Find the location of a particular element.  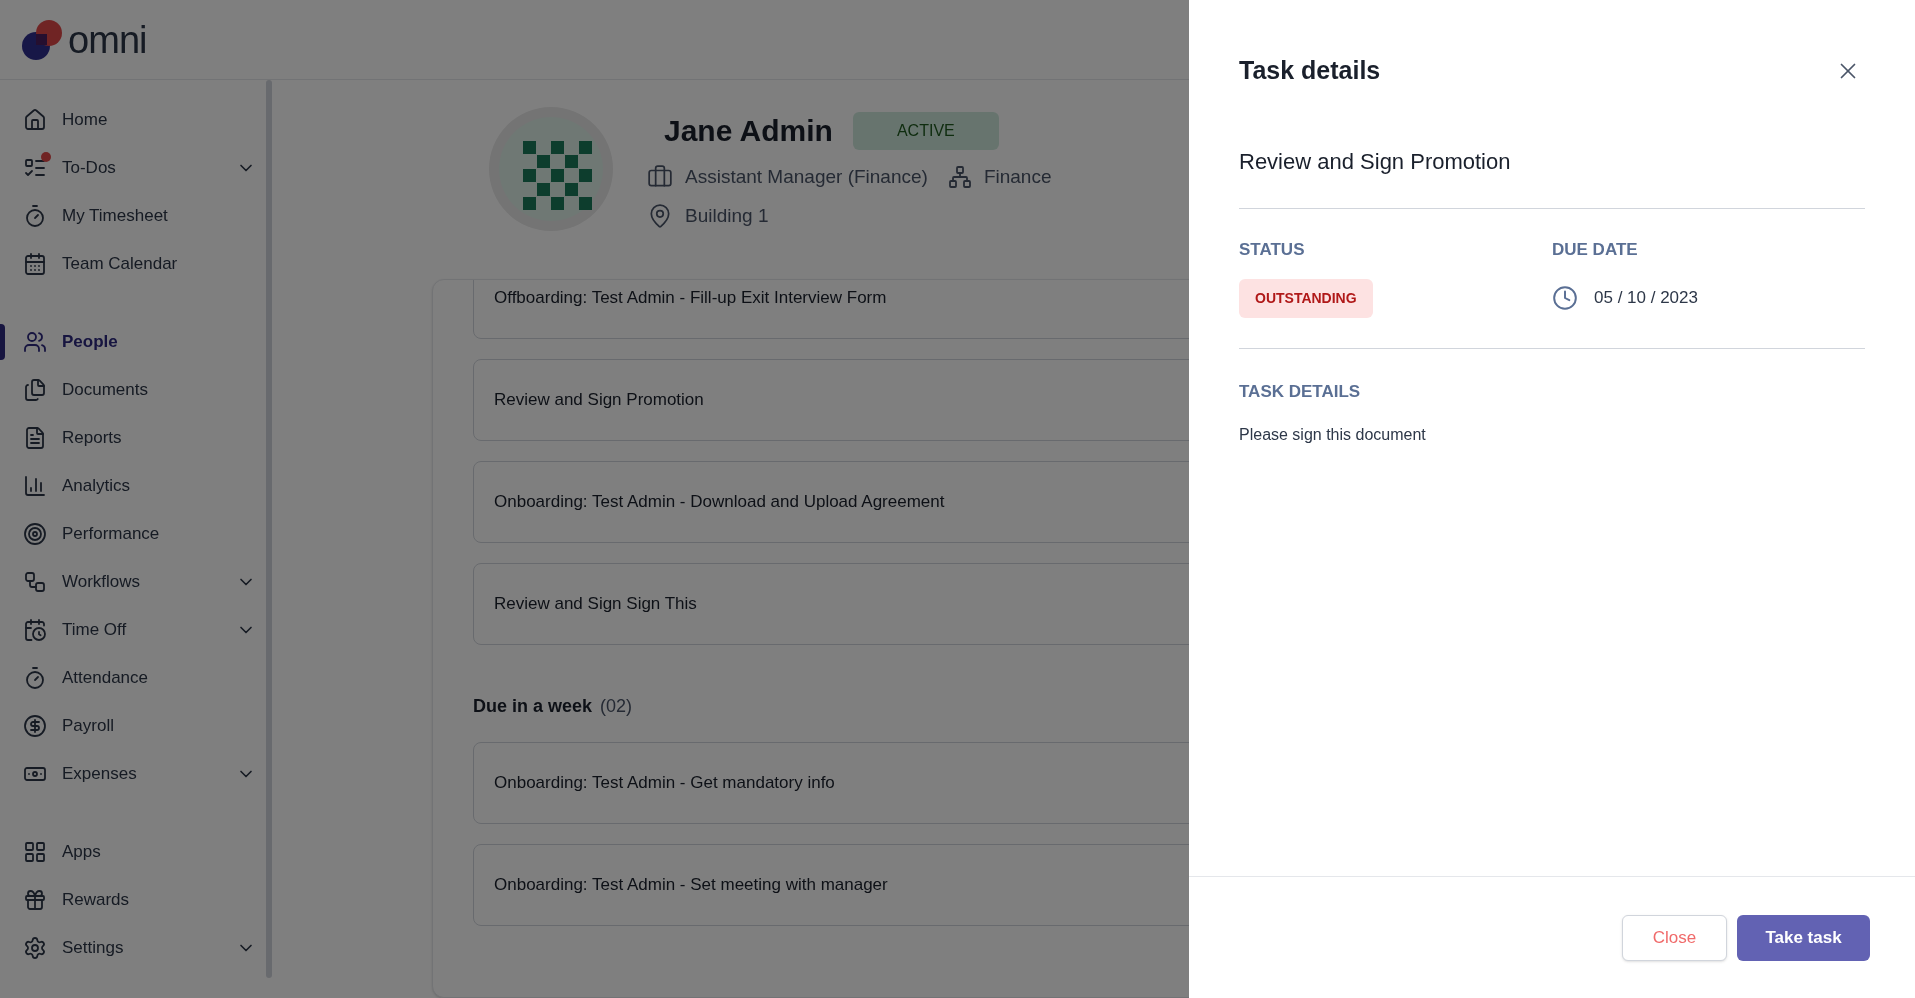

target-icon is located at coordinates (35, 534).